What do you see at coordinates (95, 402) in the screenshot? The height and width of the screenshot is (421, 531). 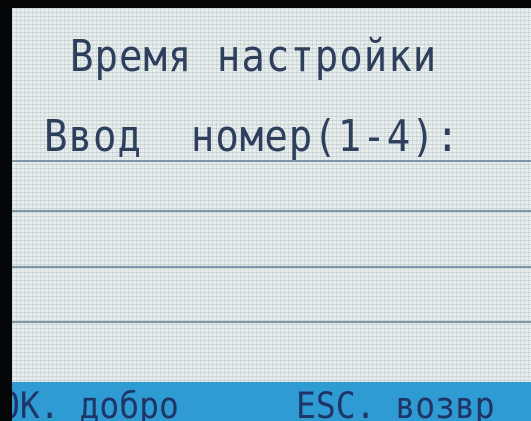 I see `ok-softkey: OK. добро` at bounding box center [95, 402].